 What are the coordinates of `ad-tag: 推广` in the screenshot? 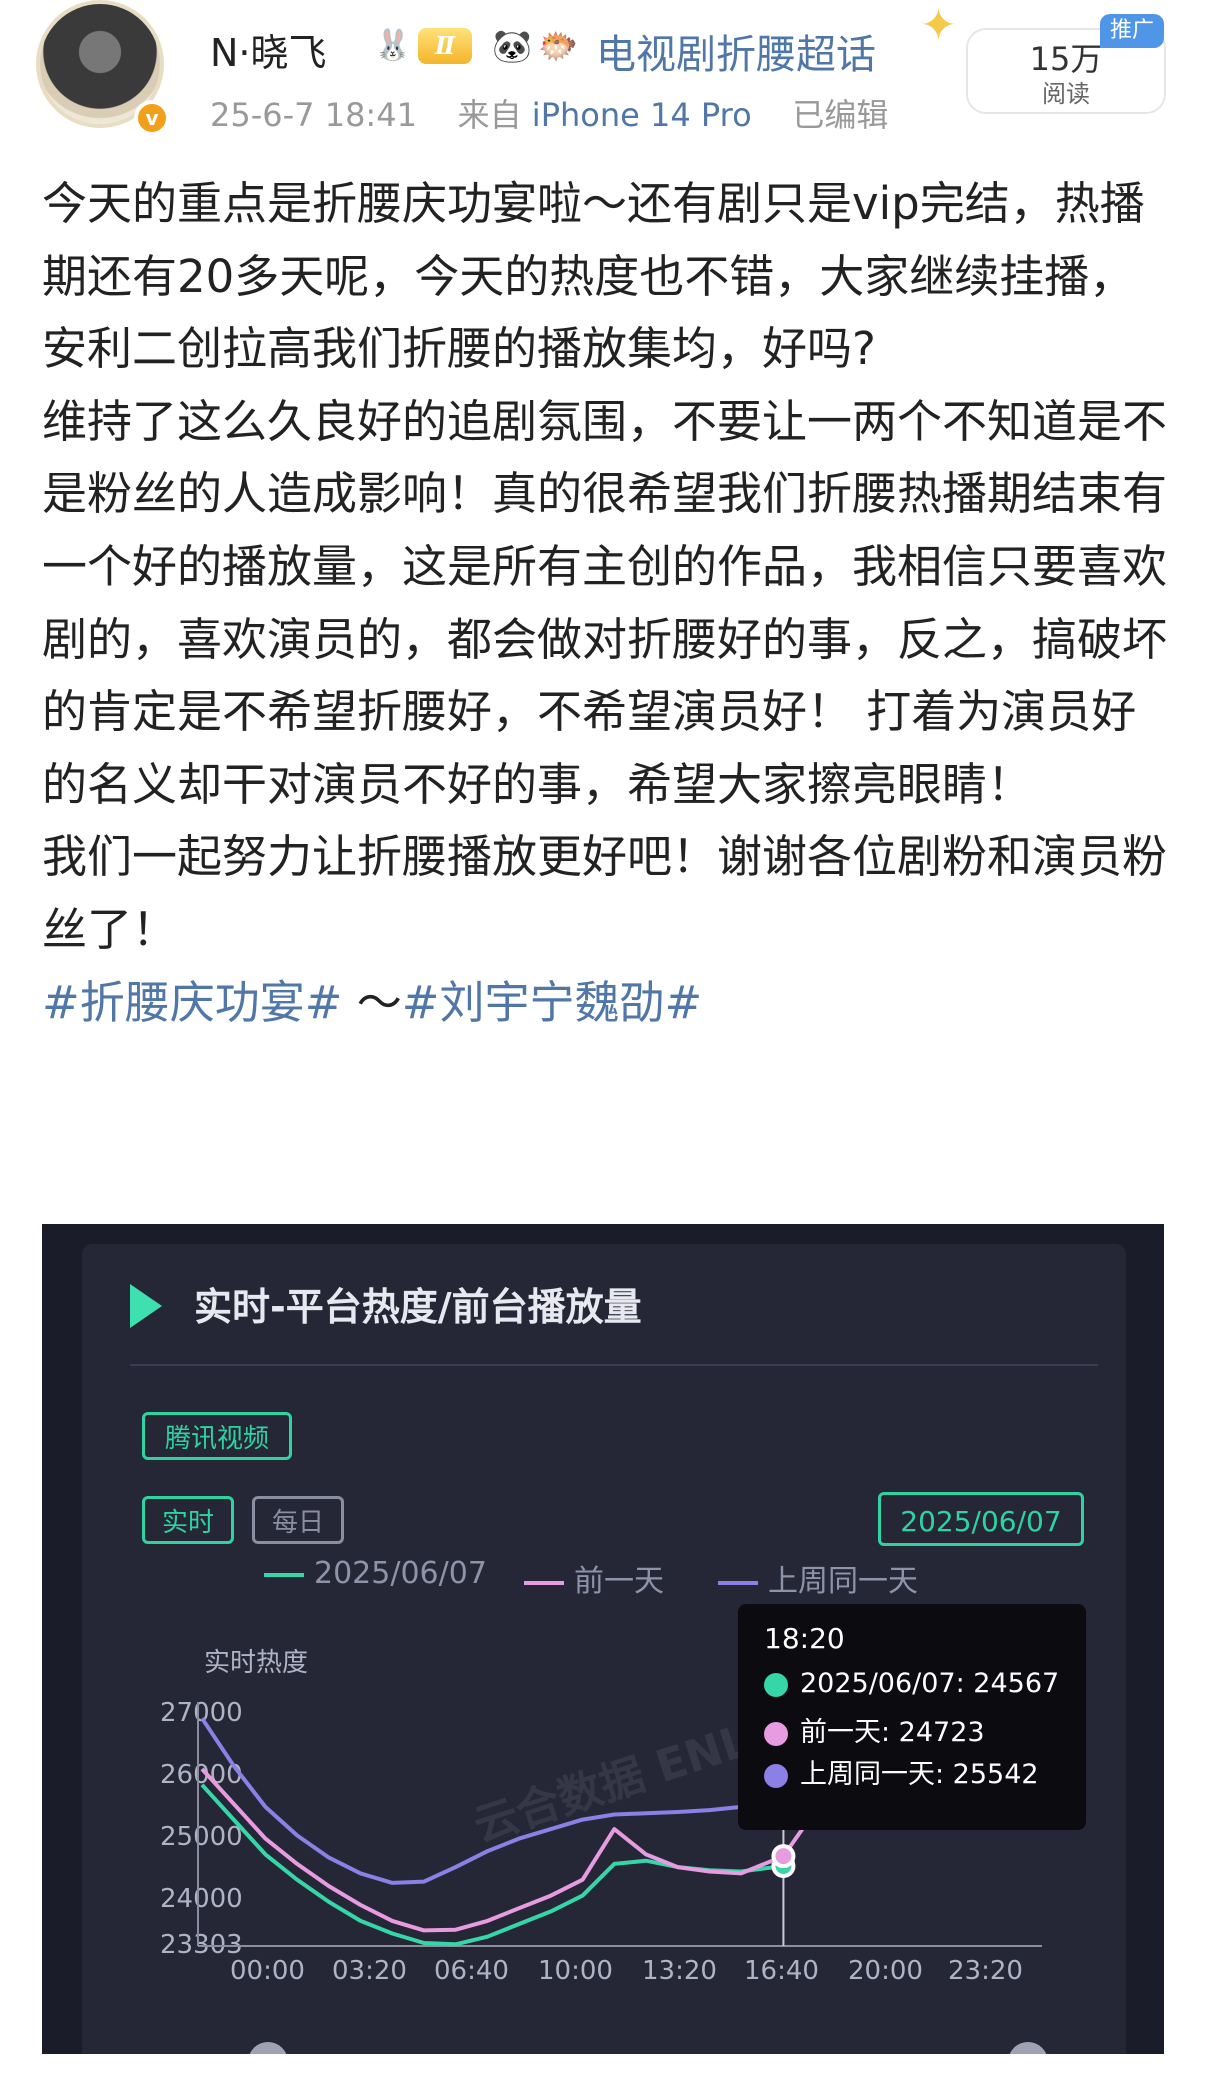 It's located at (1132, 31).